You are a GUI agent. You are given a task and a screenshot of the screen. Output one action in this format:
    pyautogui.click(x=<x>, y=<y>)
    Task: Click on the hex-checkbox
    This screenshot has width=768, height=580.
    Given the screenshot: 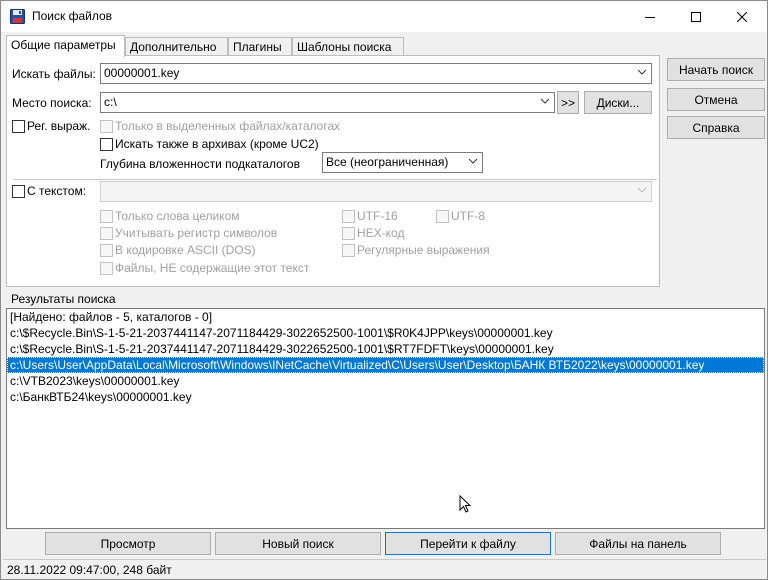 What is the action you would take?
    pyautogui.click(x=348, y=233)
    